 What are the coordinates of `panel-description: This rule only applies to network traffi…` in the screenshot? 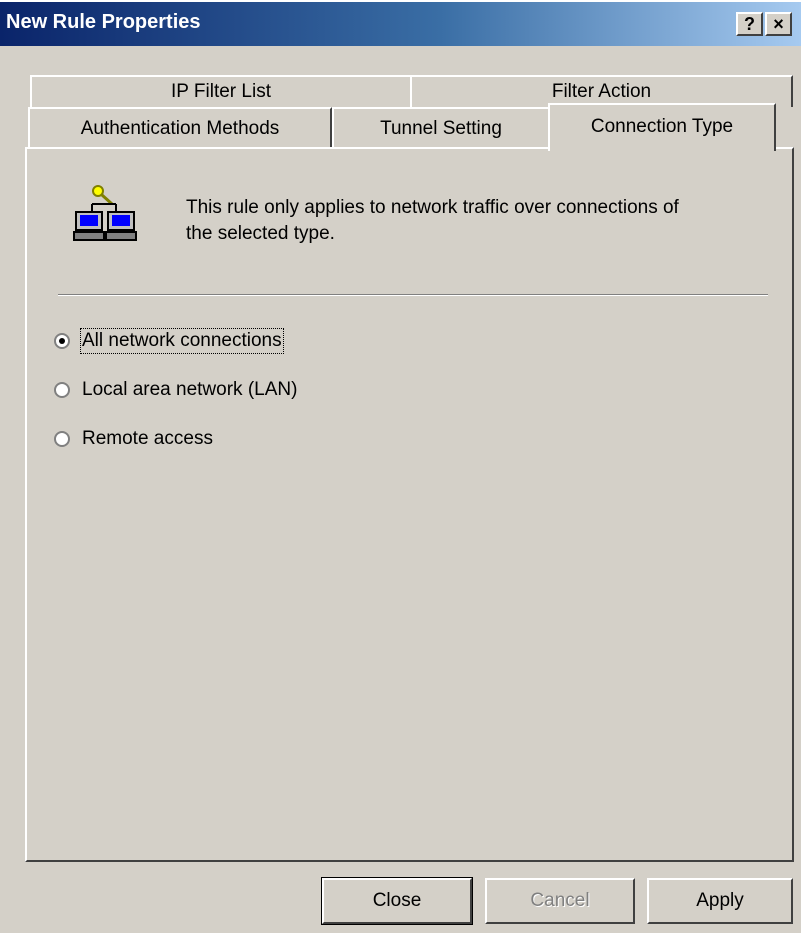 It's located at (481, 221).